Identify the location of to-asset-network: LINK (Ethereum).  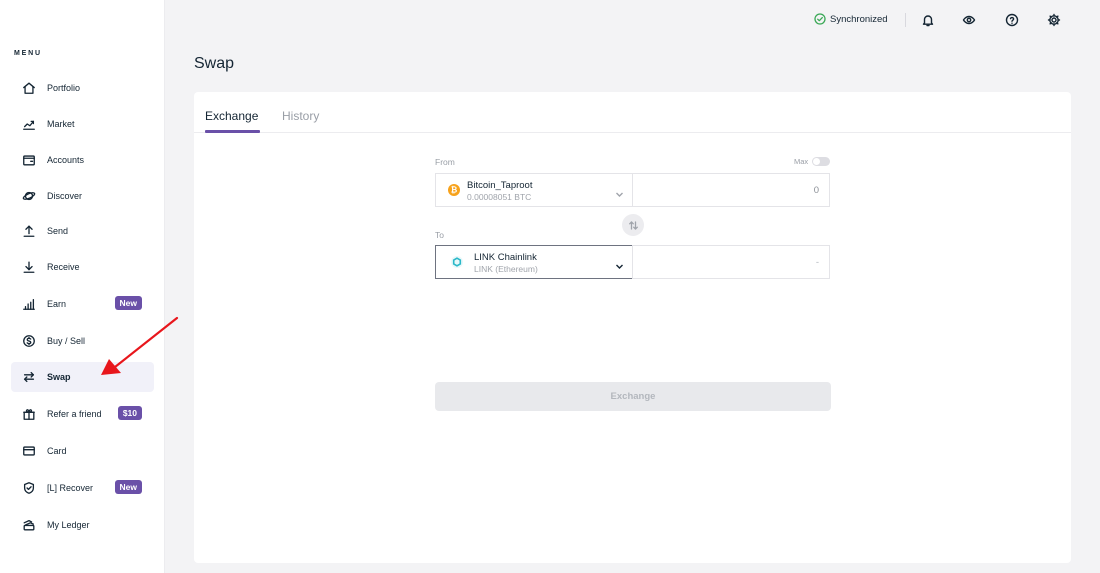
(506, 269).